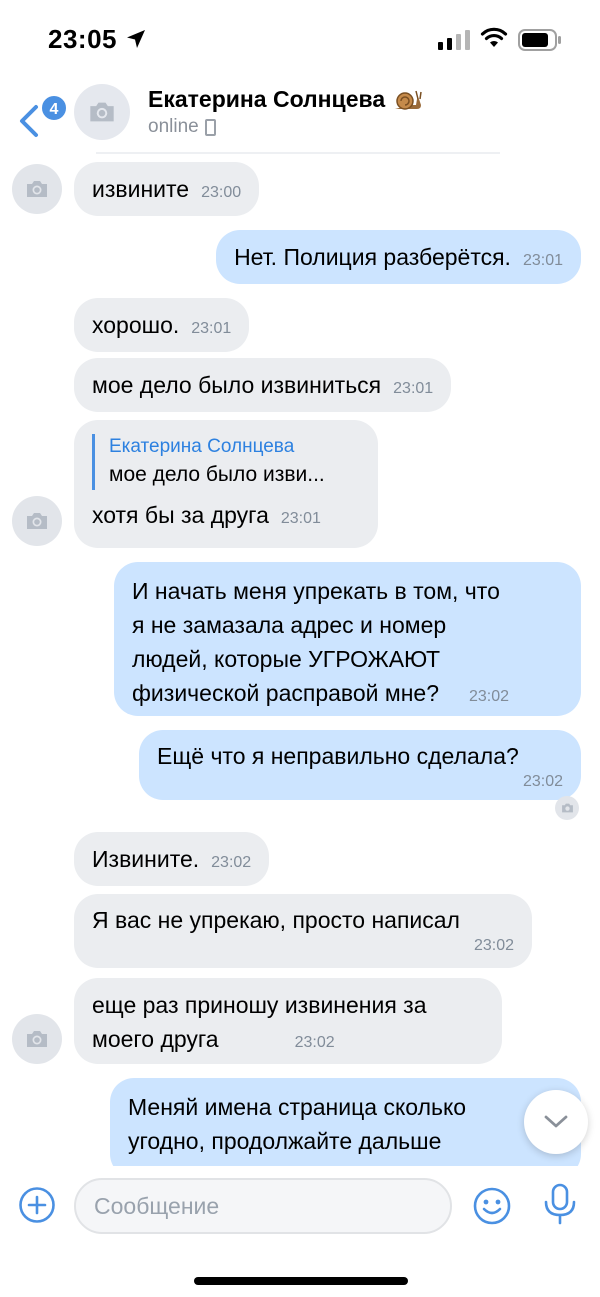 Image resolution: width=600 pixels, height=1297 pixels. I want to click on location-arrow-icon, so click(136, 39).